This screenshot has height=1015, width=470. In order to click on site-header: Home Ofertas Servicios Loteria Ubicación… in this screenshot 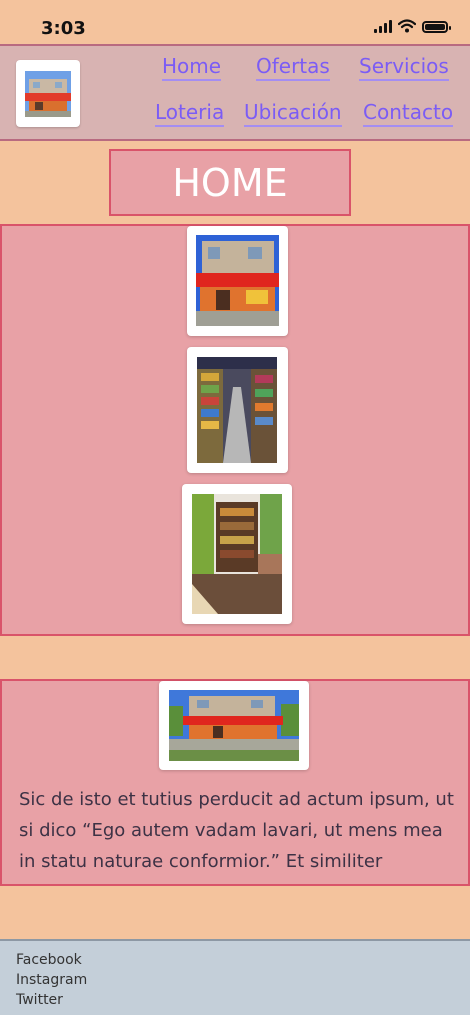, I will do `click(235, 92)`.